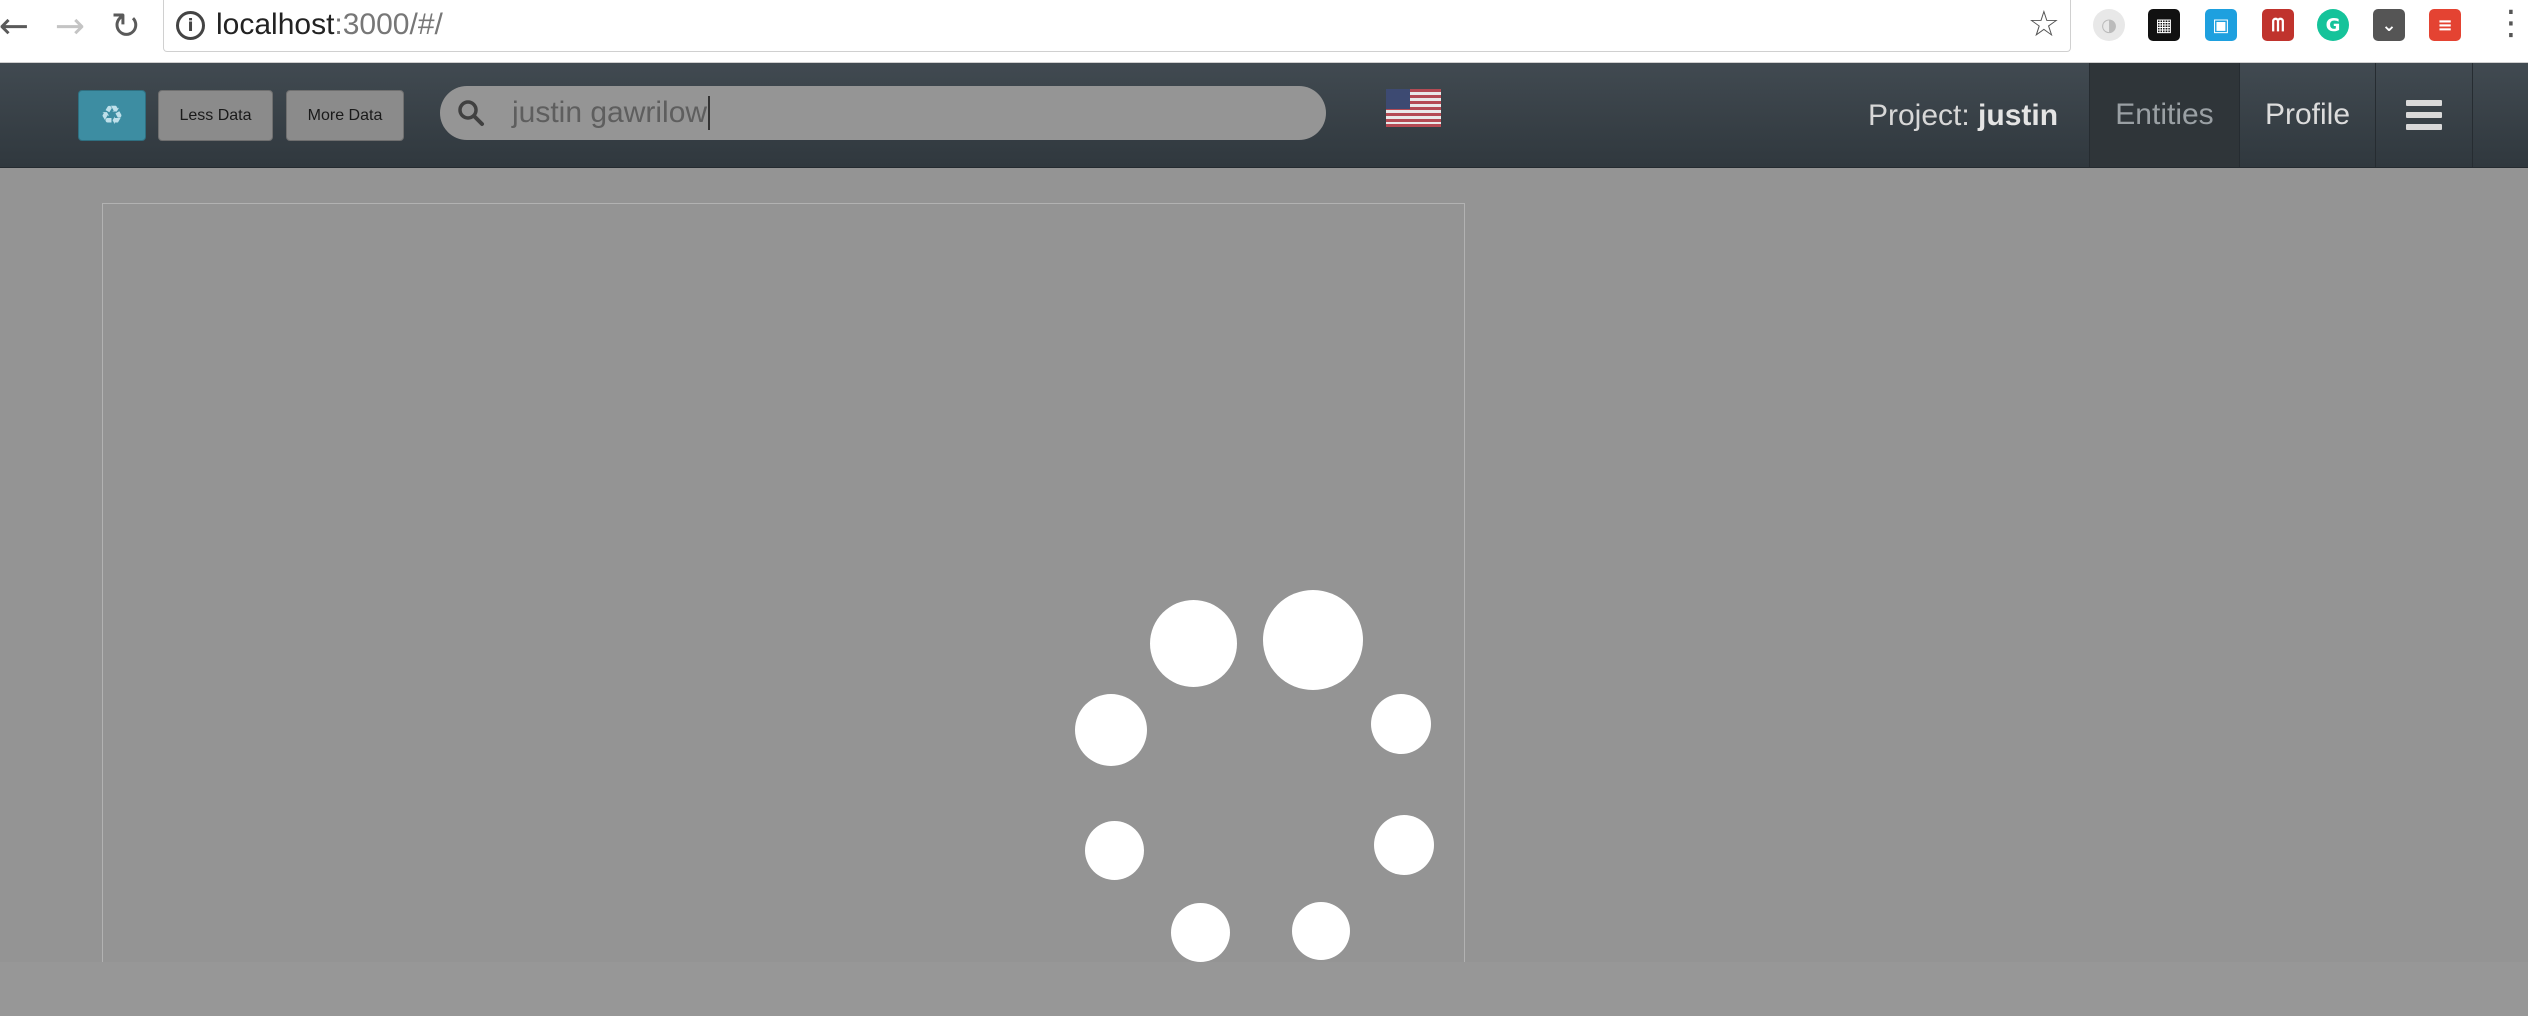 The height and width of the screenshot is (1016, 2528). What do you see at coordinates (1264, 989) in the screenshot?
I see `footer-strip` at bounding box center [1264, 989].